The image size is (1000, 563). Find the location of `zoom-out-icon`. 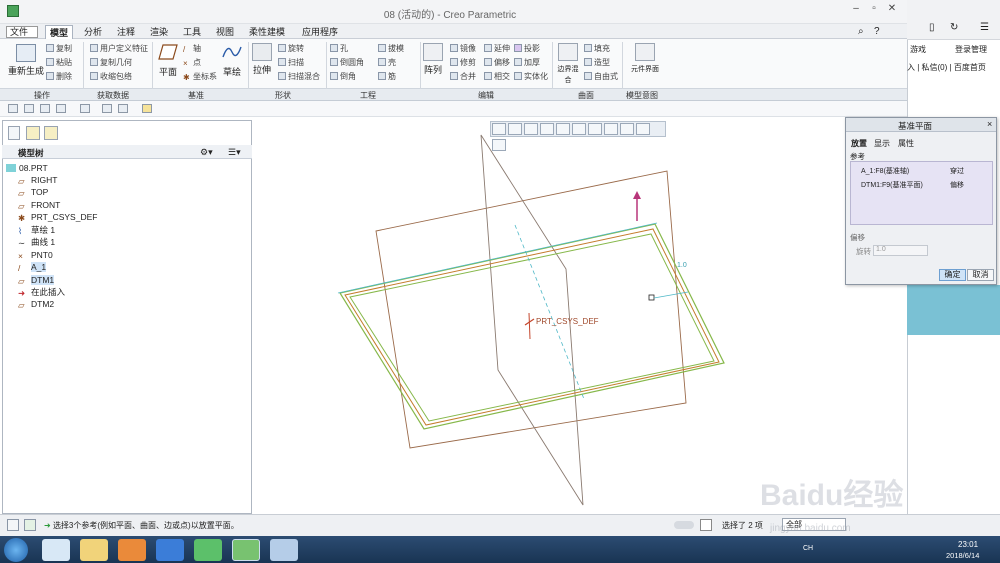

zoom-out-icon is located at coordinates (531, 129).